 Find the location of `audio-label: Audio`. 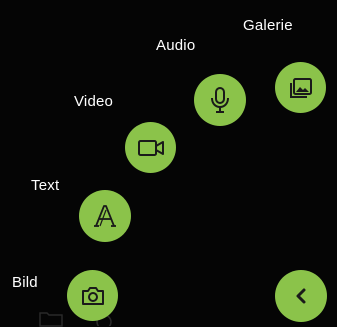

audio-label: Audio is located at coordinates (176, 45).